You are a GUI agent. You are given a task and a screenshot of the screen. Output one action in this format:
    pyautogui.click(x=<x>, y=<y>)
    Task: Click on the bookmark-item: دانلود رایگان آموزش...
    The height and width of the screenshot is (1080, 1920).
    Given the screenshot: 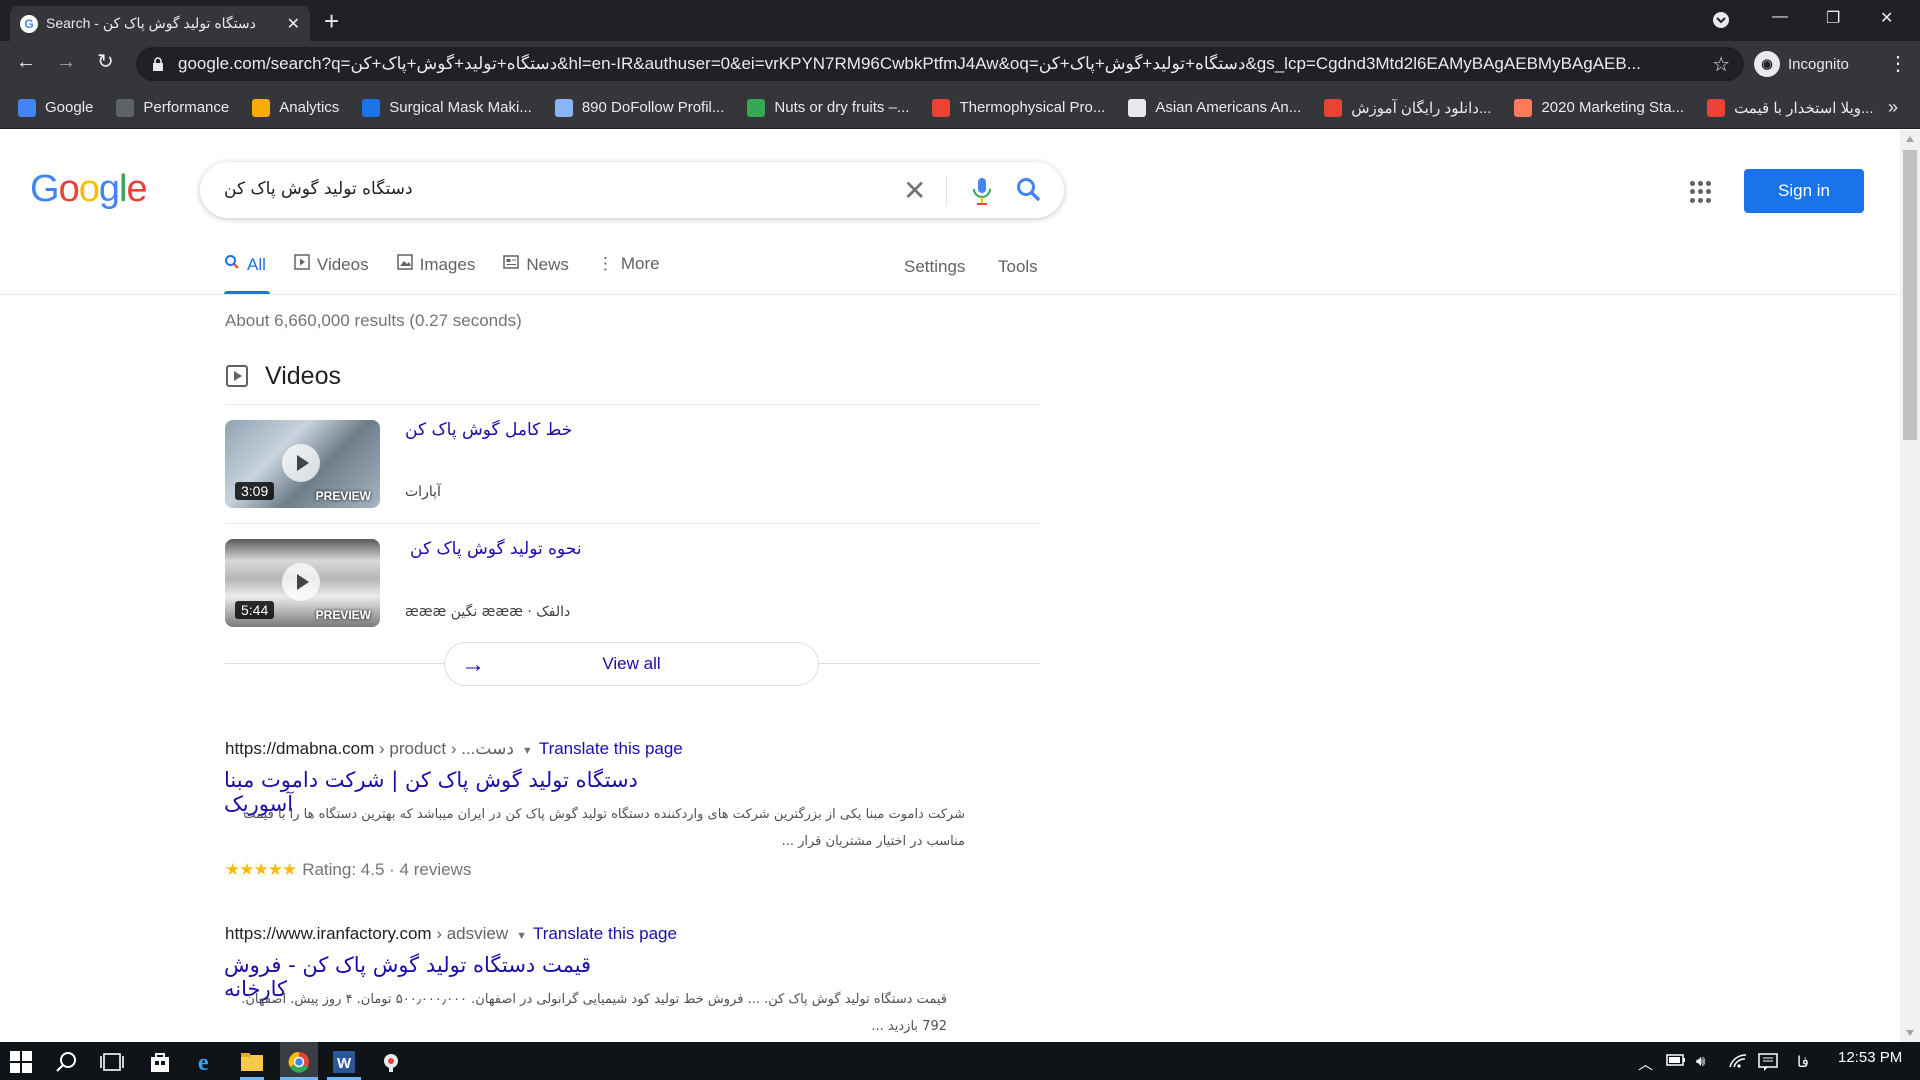 What is the action you would take?
    pyautogui.click(x=1407, y=107)
    